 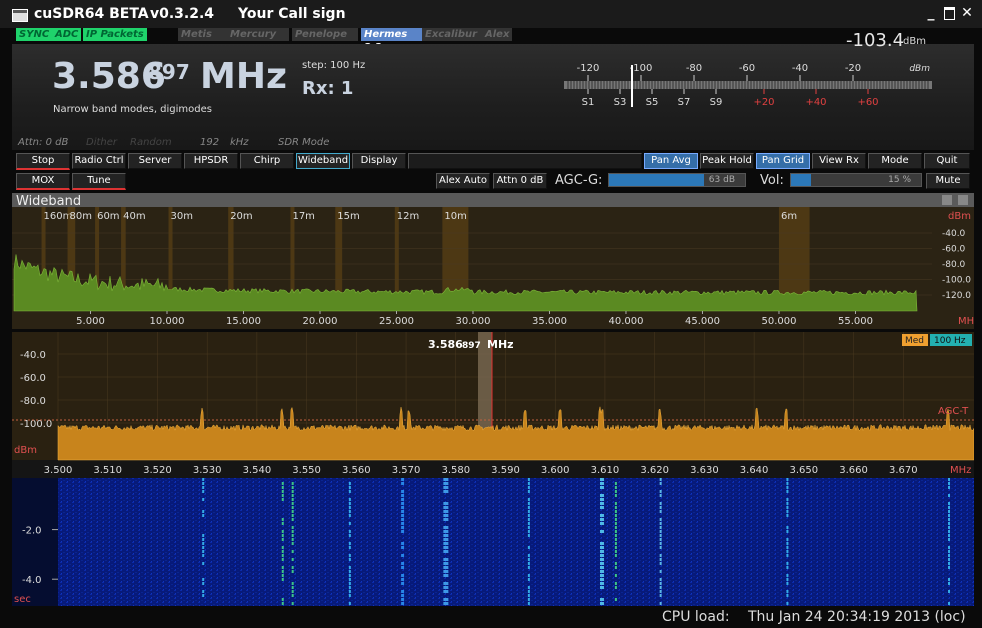 What do you see at coordinates (549, 321) in the screenshot?
I see `wideband-x-tick: 35.000` at bounding box center [549, 321].